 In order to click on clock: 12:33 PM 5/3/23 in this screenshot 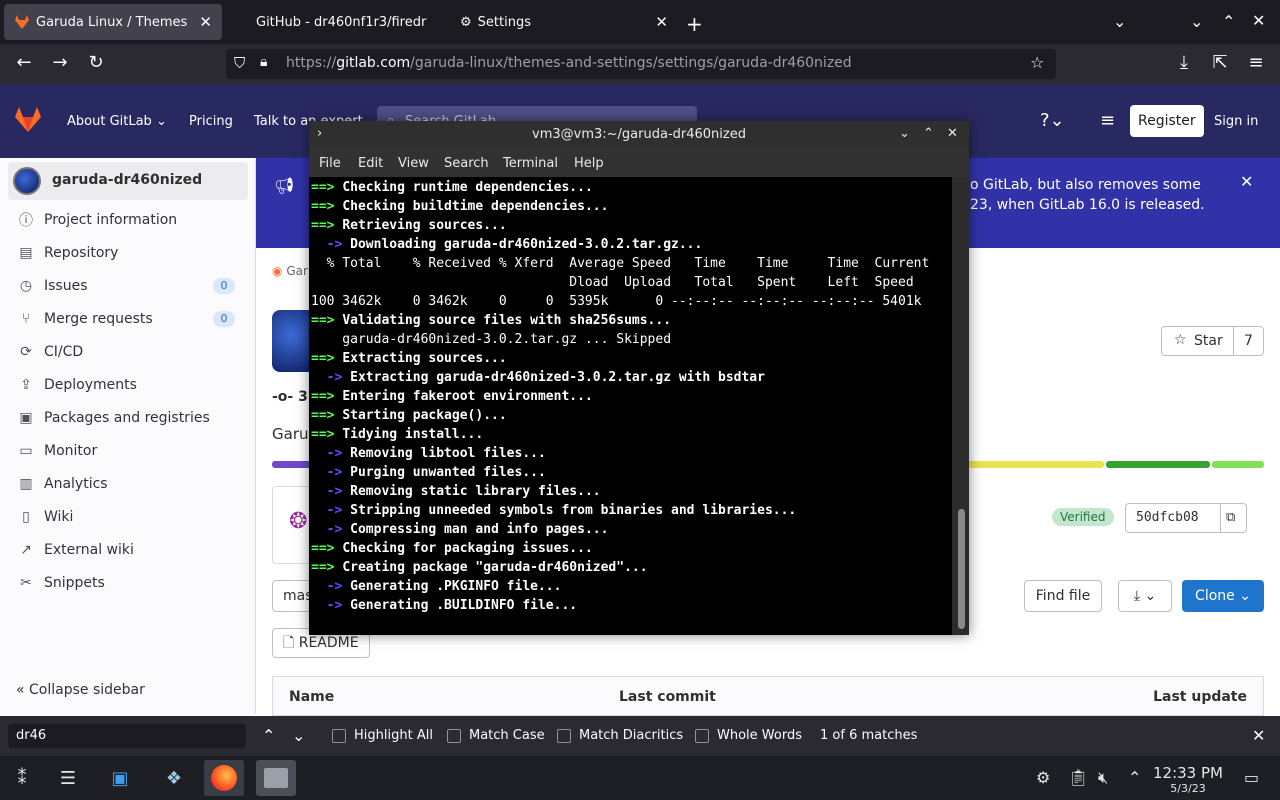, I will do `click(1188, 779)`.